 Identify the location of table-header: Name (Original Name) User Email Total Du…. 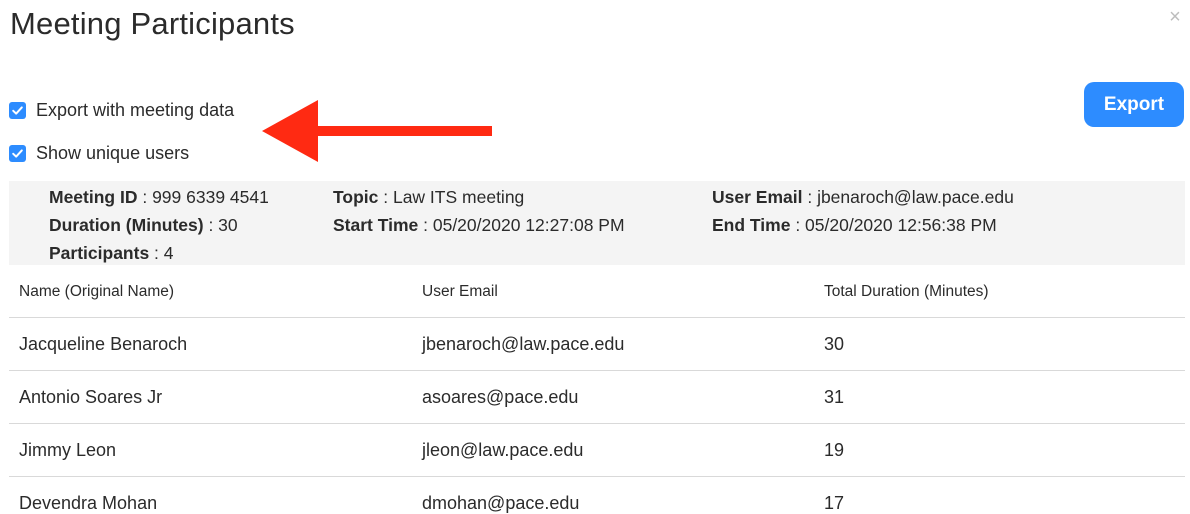
(597, 292).